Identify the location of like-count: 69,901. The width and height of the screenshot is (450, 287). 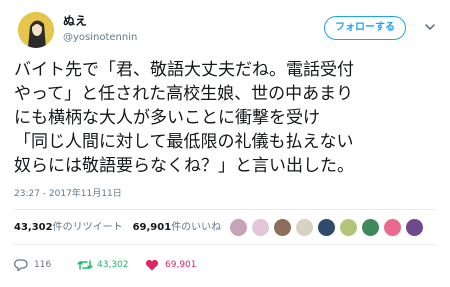
(181, 265).